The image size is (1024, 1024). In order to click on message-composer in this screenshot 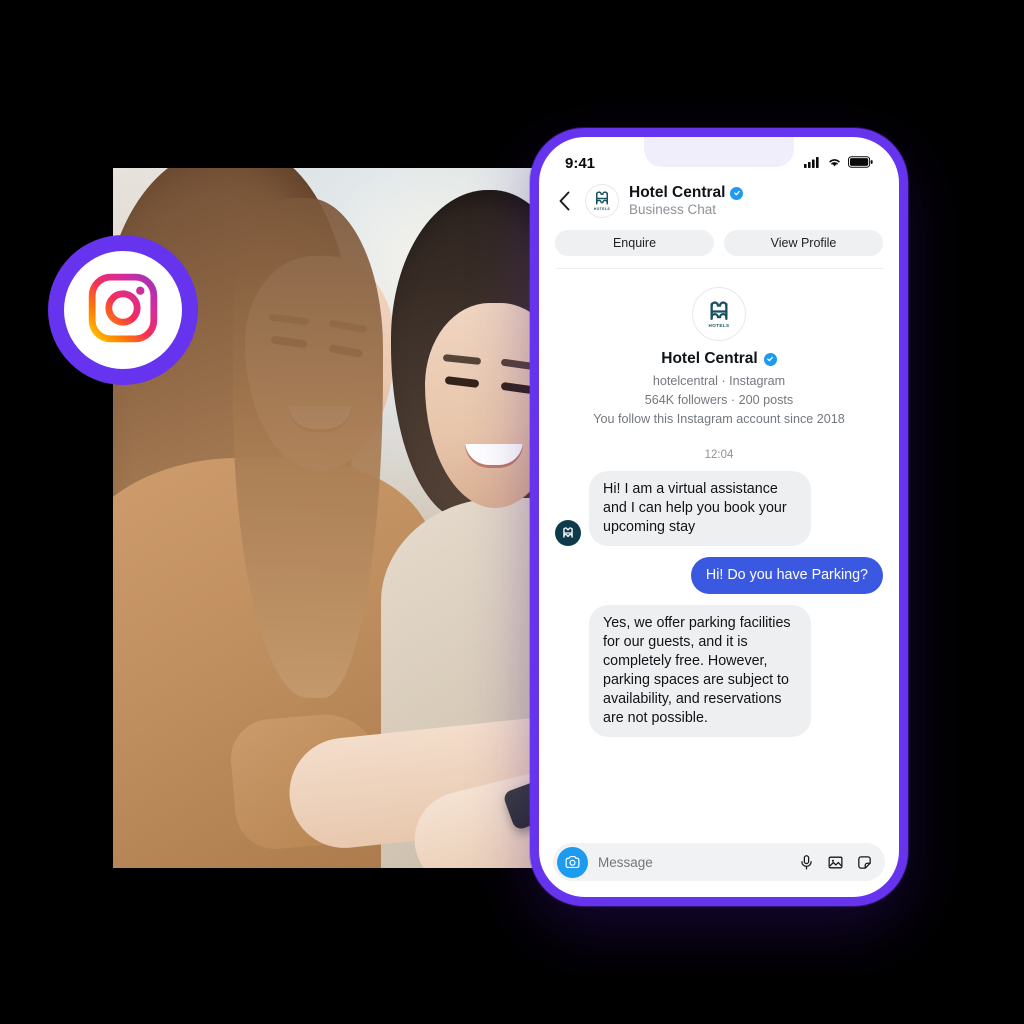, I will do `click(719, 862)`.